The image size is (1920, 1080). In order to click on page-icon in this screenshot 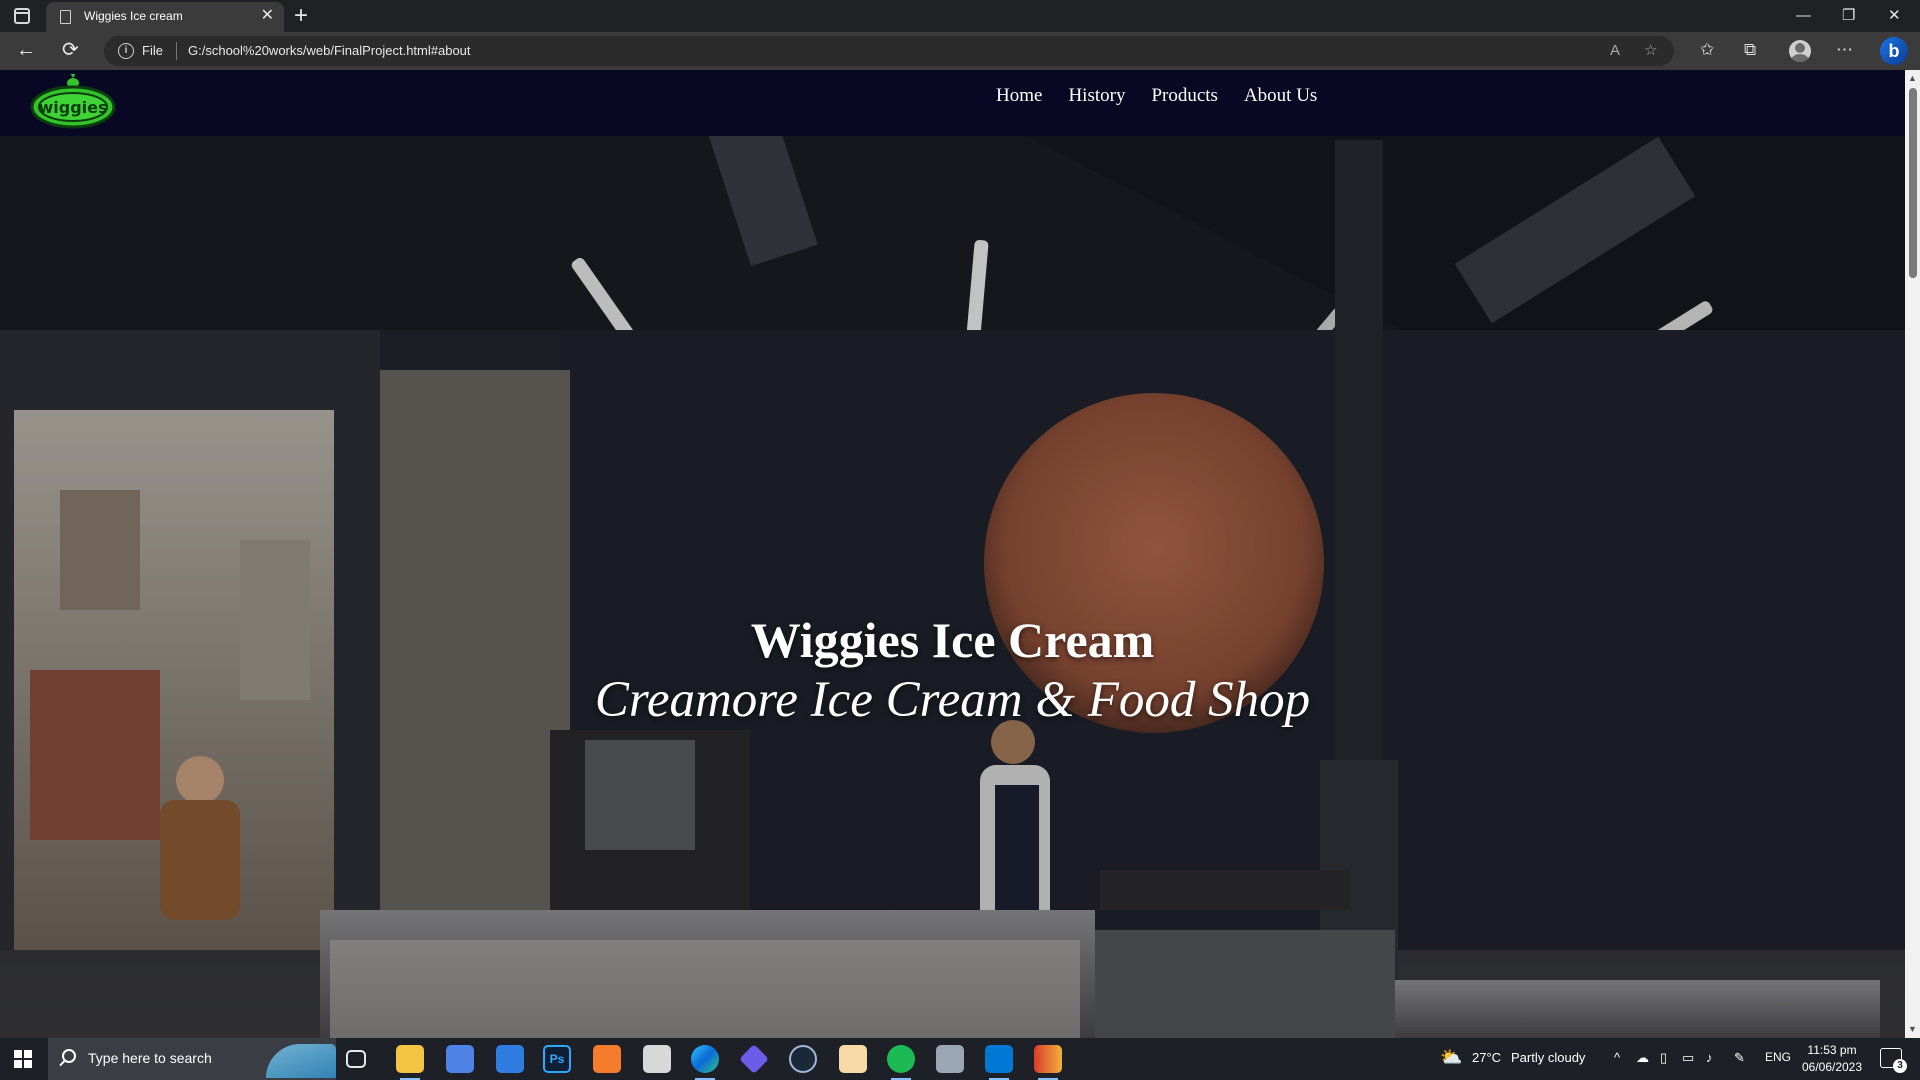, I will do `click(65, 17)`.